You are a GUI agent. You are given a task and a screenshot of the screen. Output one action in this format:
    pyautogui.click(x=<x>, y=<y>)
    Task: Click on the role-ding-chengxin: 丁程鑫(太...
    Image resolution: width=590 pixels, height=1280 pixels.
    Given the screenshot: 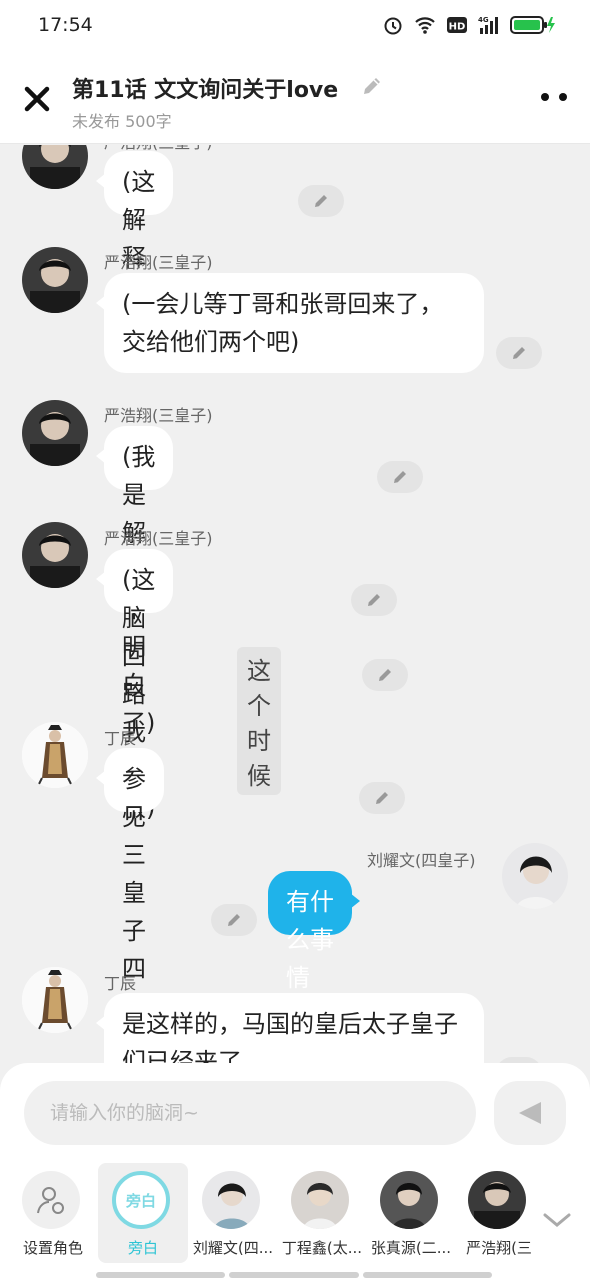 What is the action you would take?
    pyautogui.click(x=322, y=1213)
    